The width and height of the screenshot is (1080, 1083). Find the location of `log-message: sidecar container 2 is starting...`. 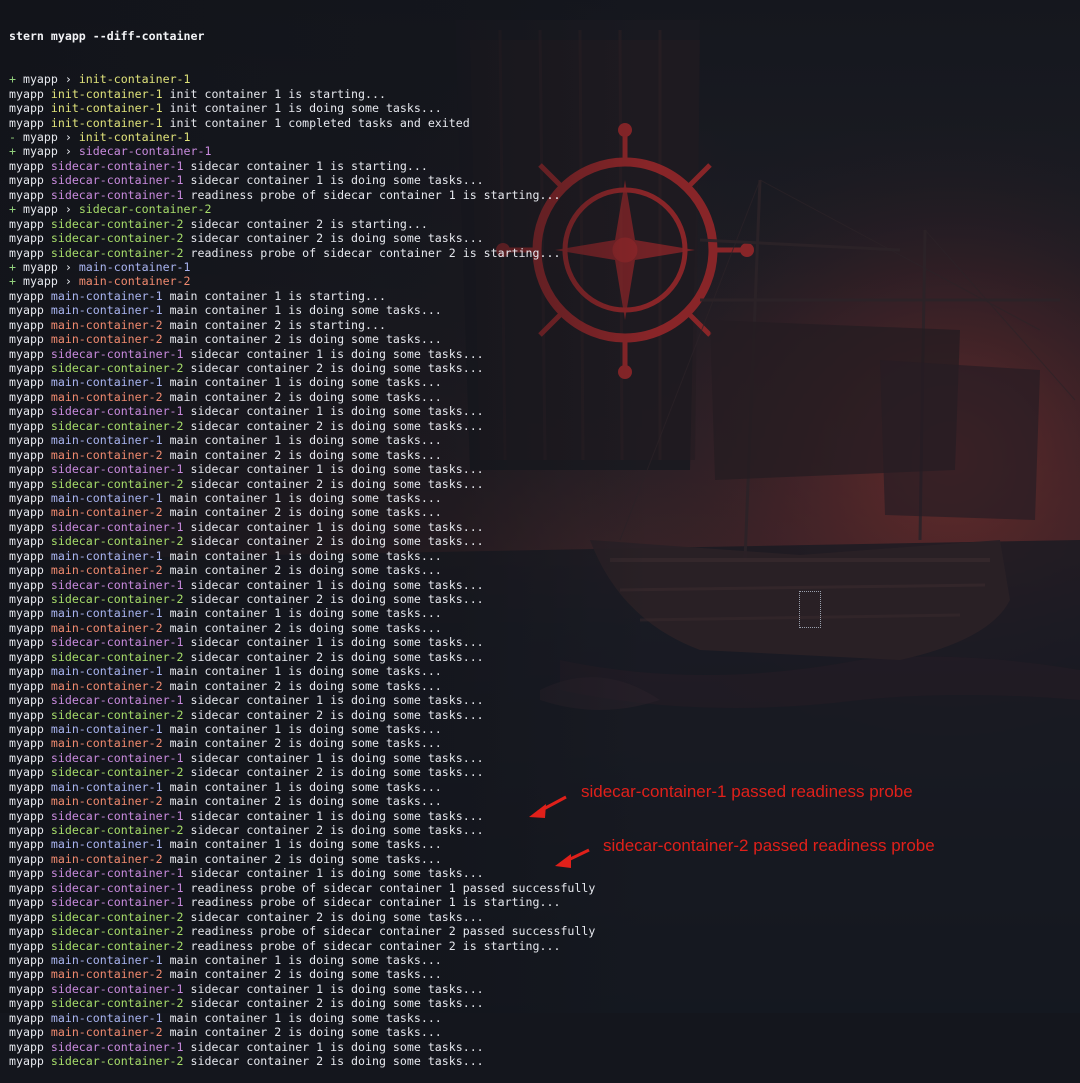

log-message: sidecar container 2 is starting... is located at coordinates (309, 223).